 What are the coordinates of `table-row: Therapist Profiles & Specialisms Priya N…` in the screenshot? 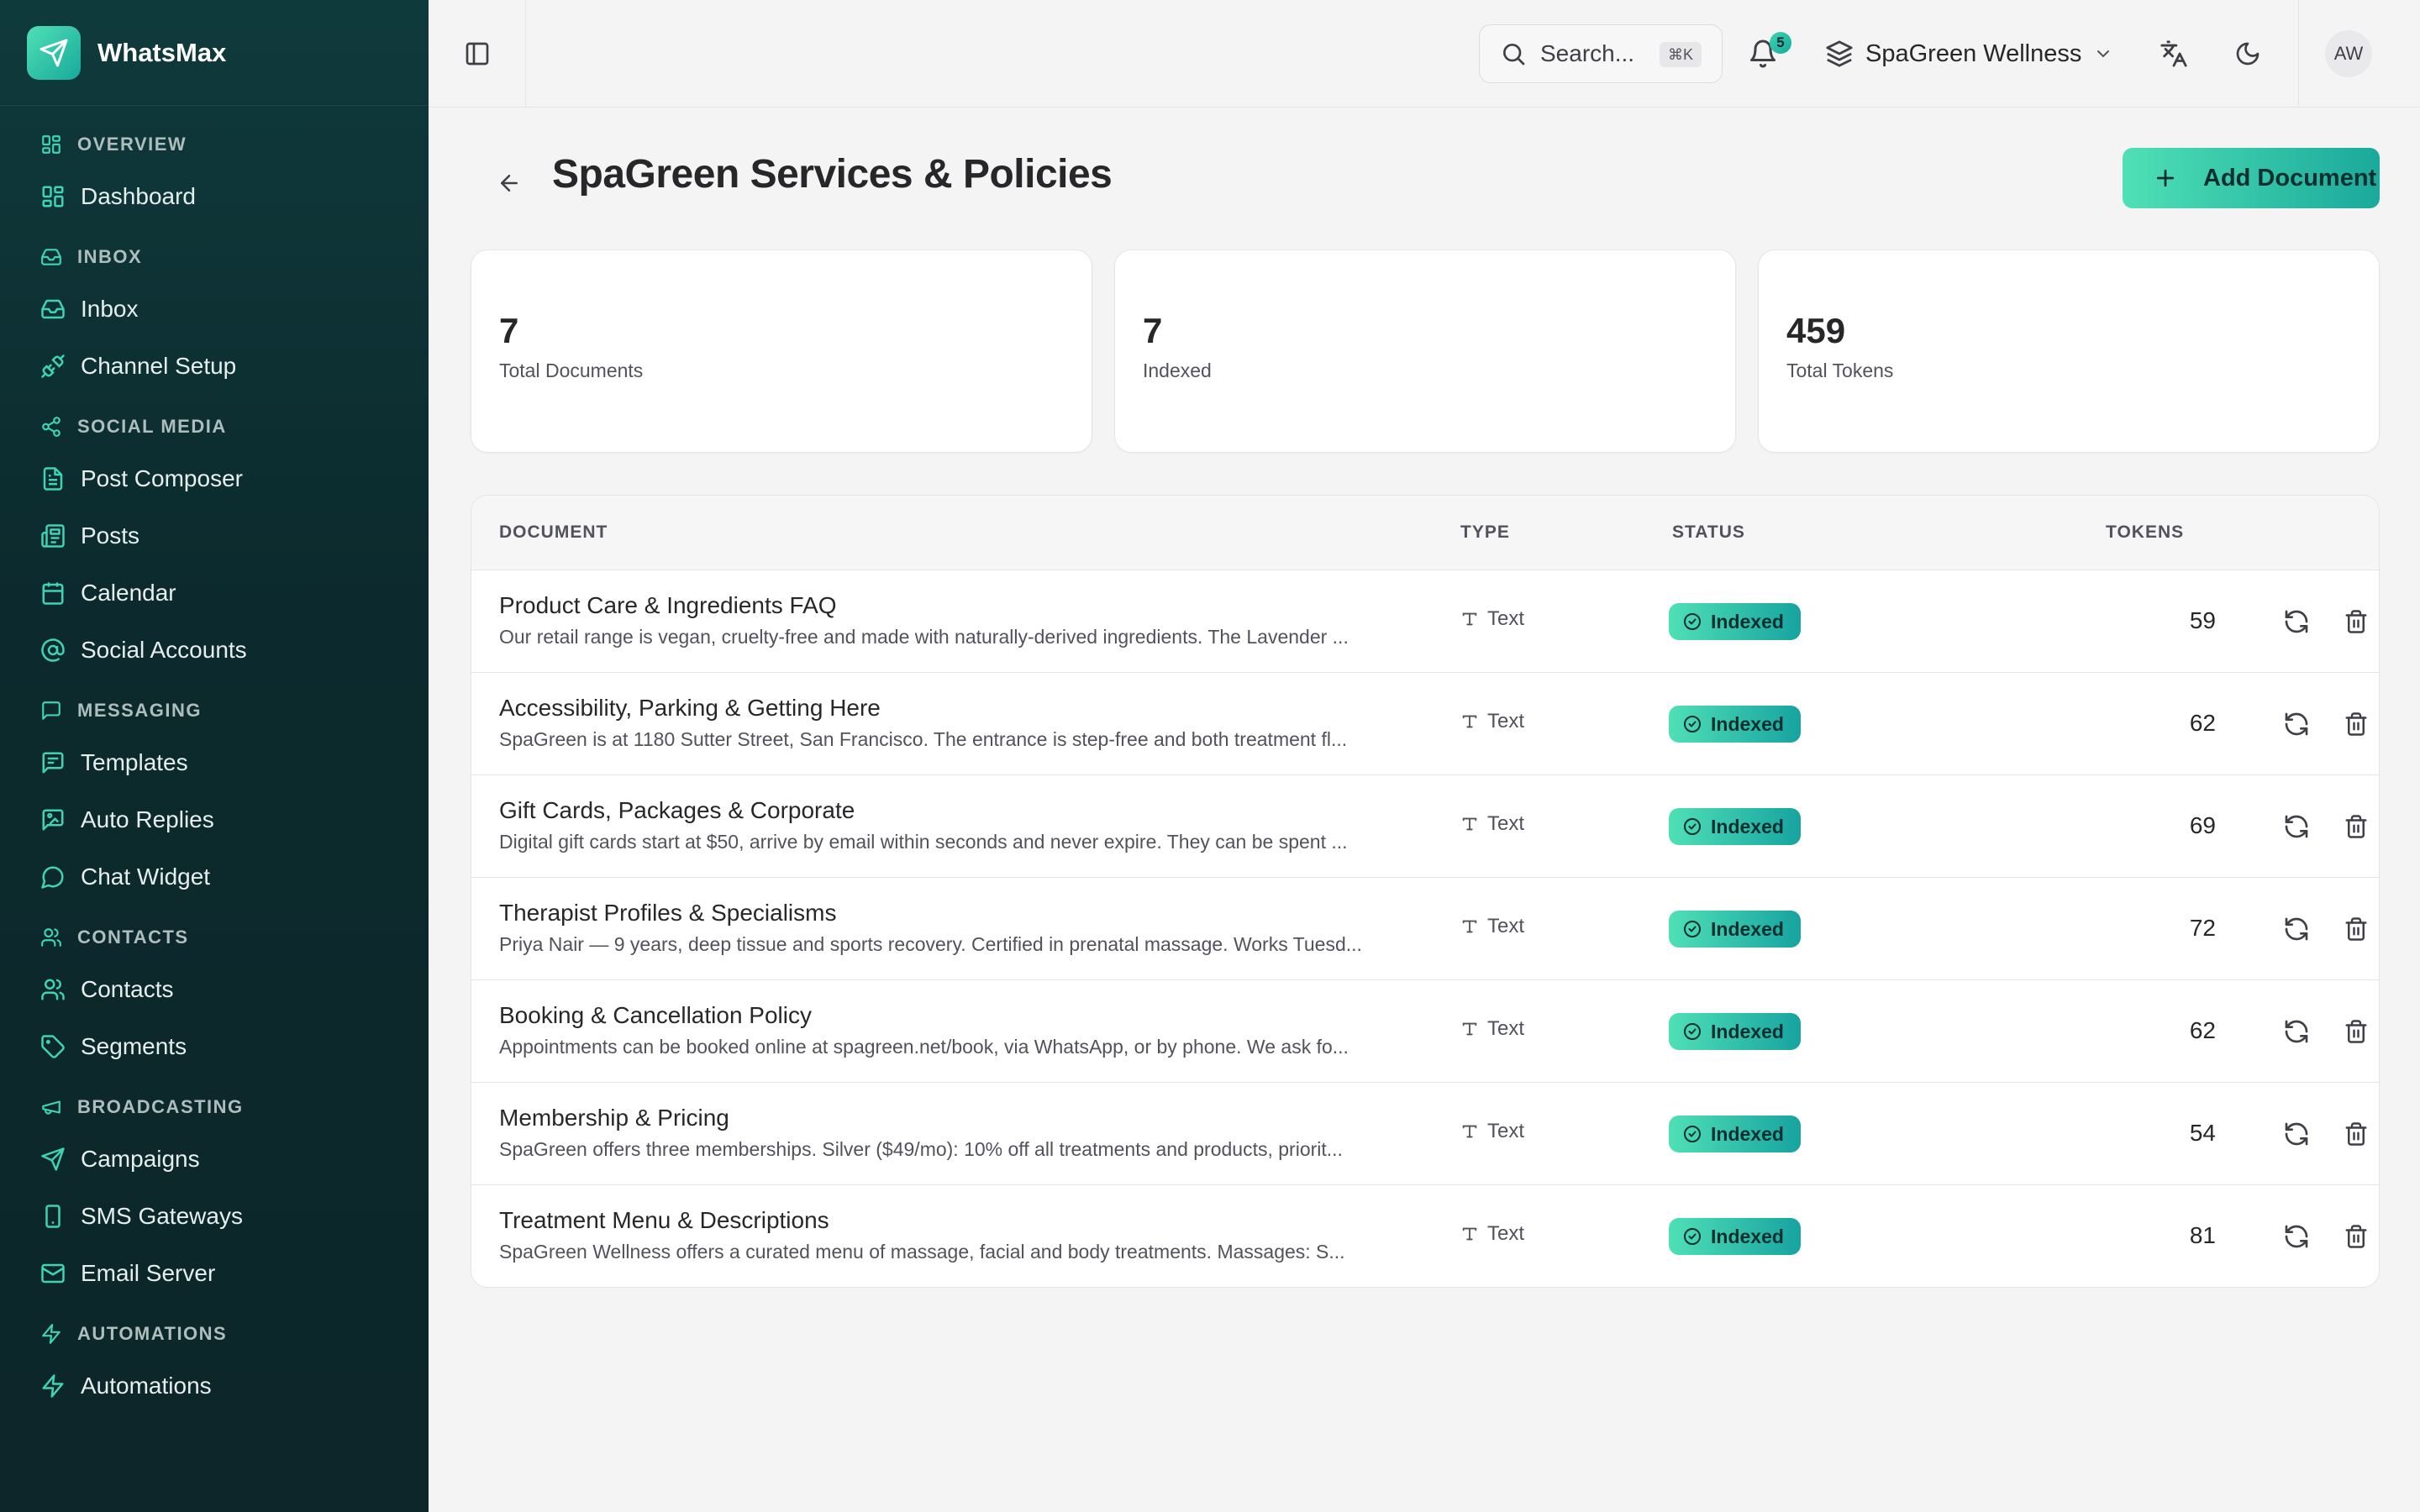 It's located at (1425, 929).